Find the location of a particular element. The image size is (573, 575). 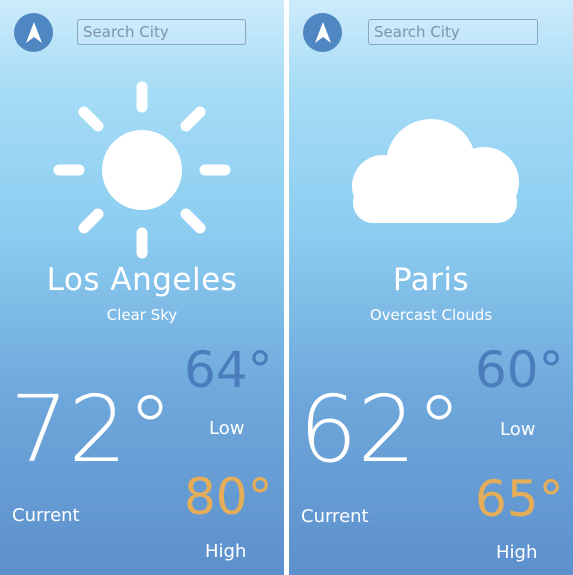

low-temperature: 64° is located at coordinates (228, 370).